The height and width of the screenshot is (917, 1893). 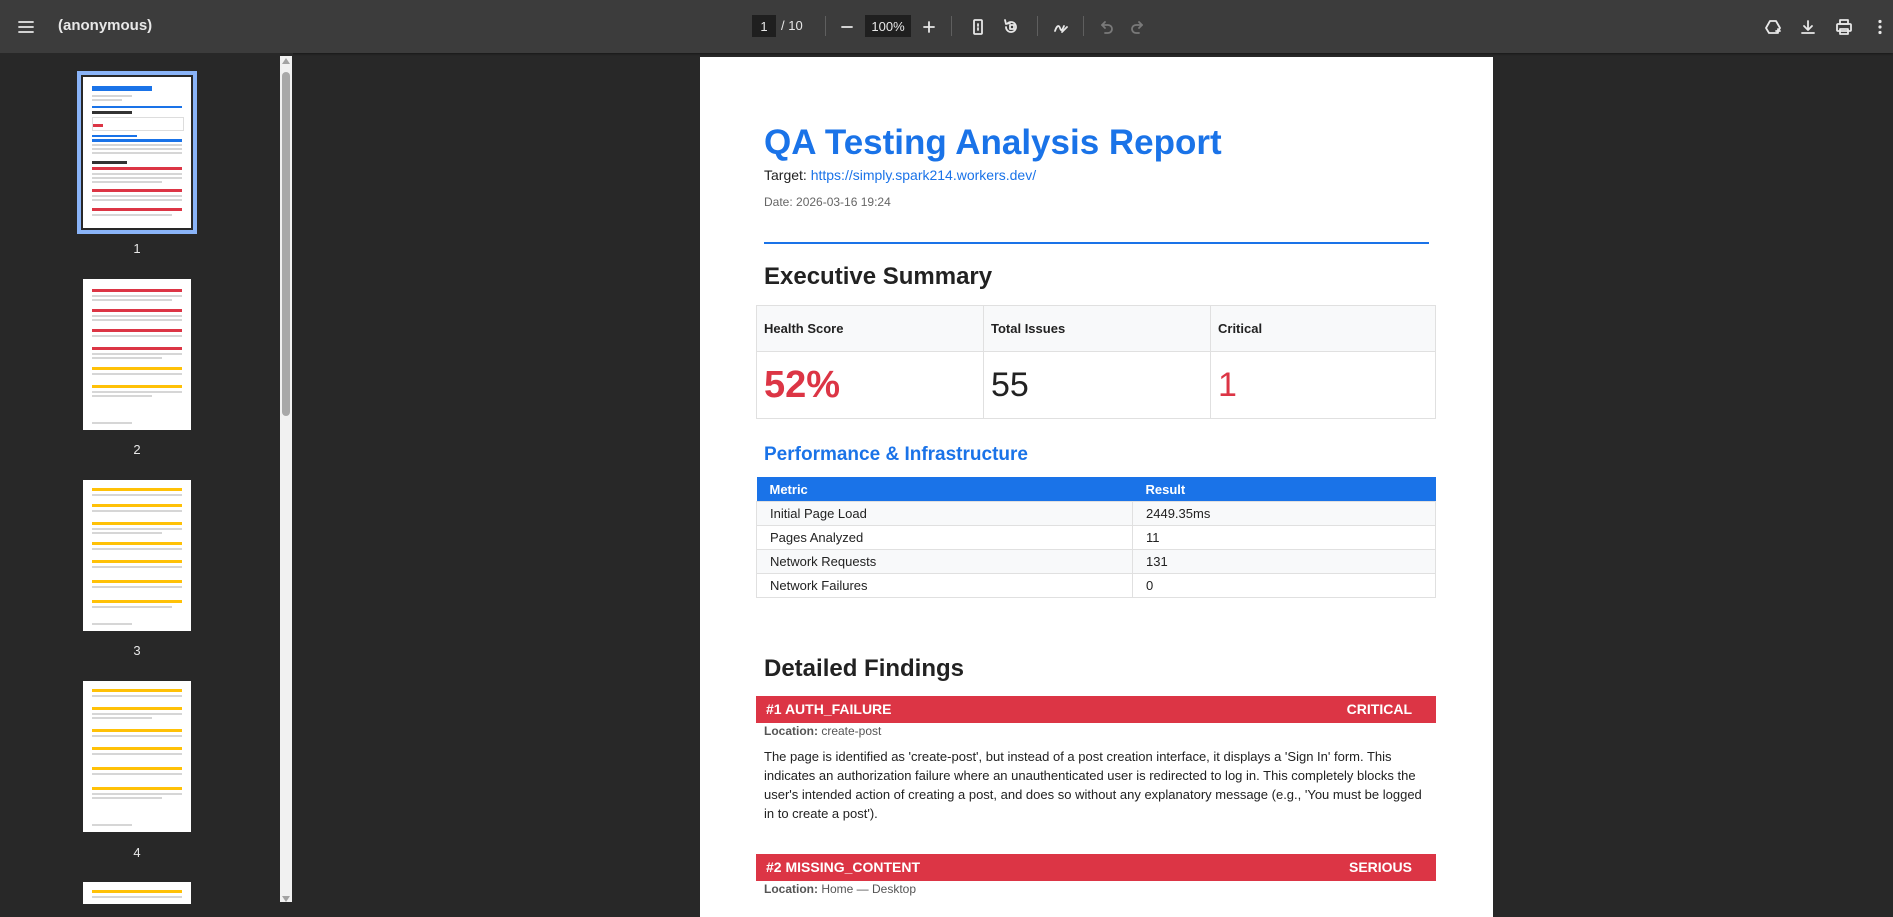 I want to click on column-header: Metric, so click(x=944, y=489).